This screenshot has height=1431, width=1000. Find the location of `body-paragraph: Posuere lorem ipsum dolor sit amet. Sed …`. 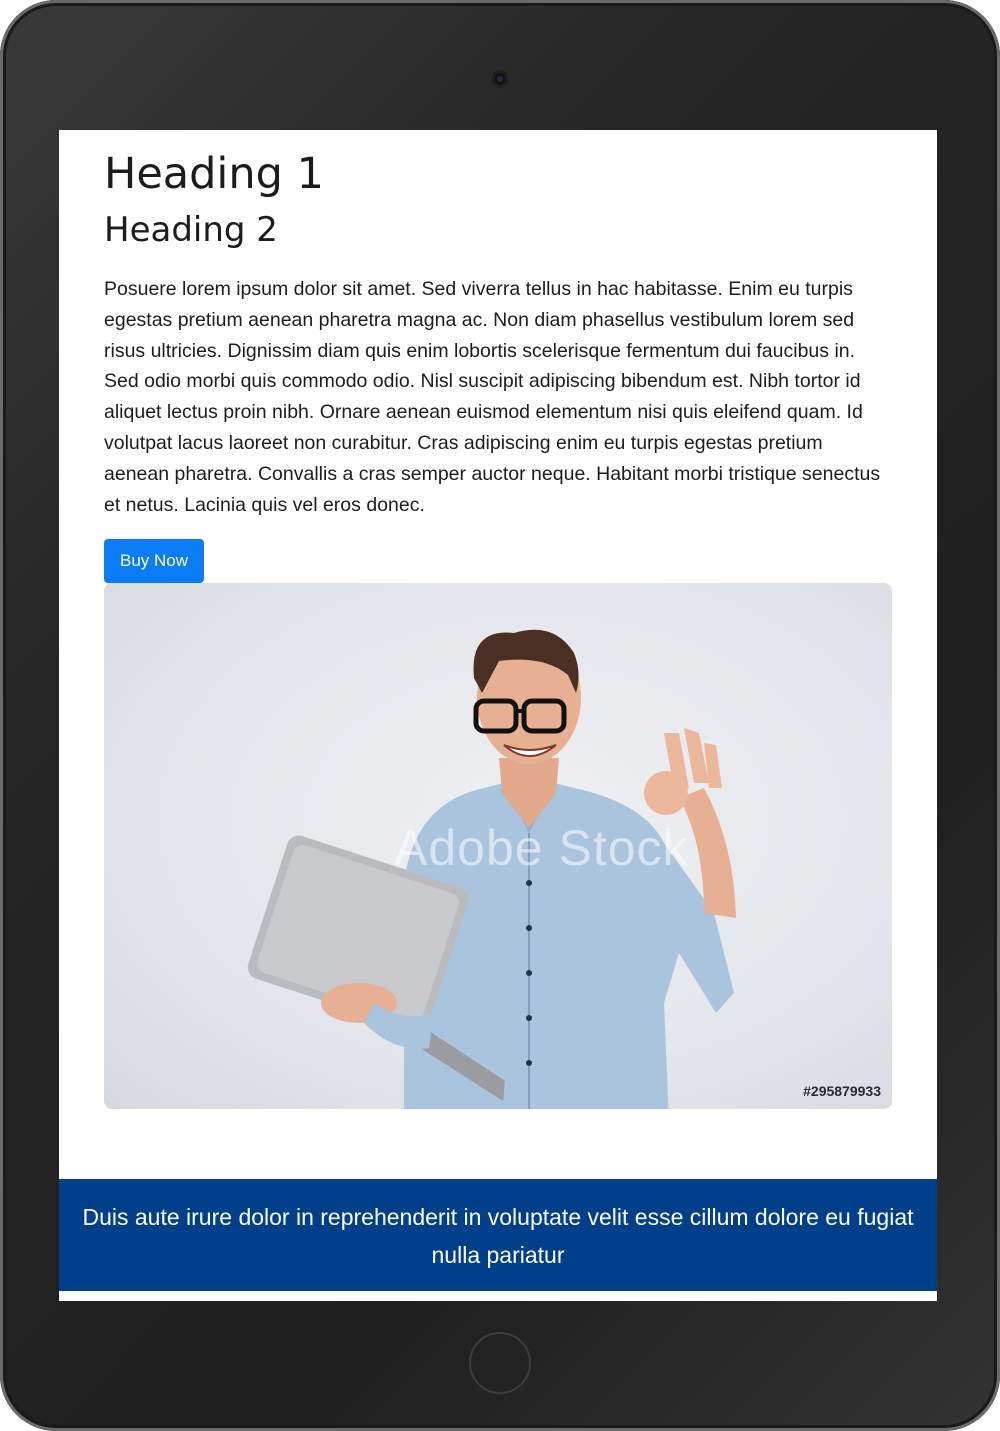

body-paragraph: Posuere lorem ipsum dolor sit amet. Sed … is located at coordinates (492, 397).